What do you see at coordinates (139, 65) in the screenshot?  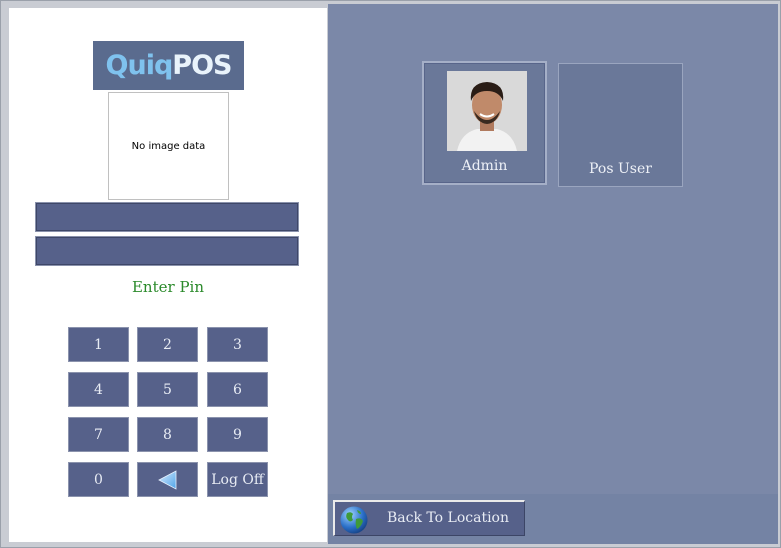 I see `logo-text-quiq: Quiq` at bounding box center [139, 65].